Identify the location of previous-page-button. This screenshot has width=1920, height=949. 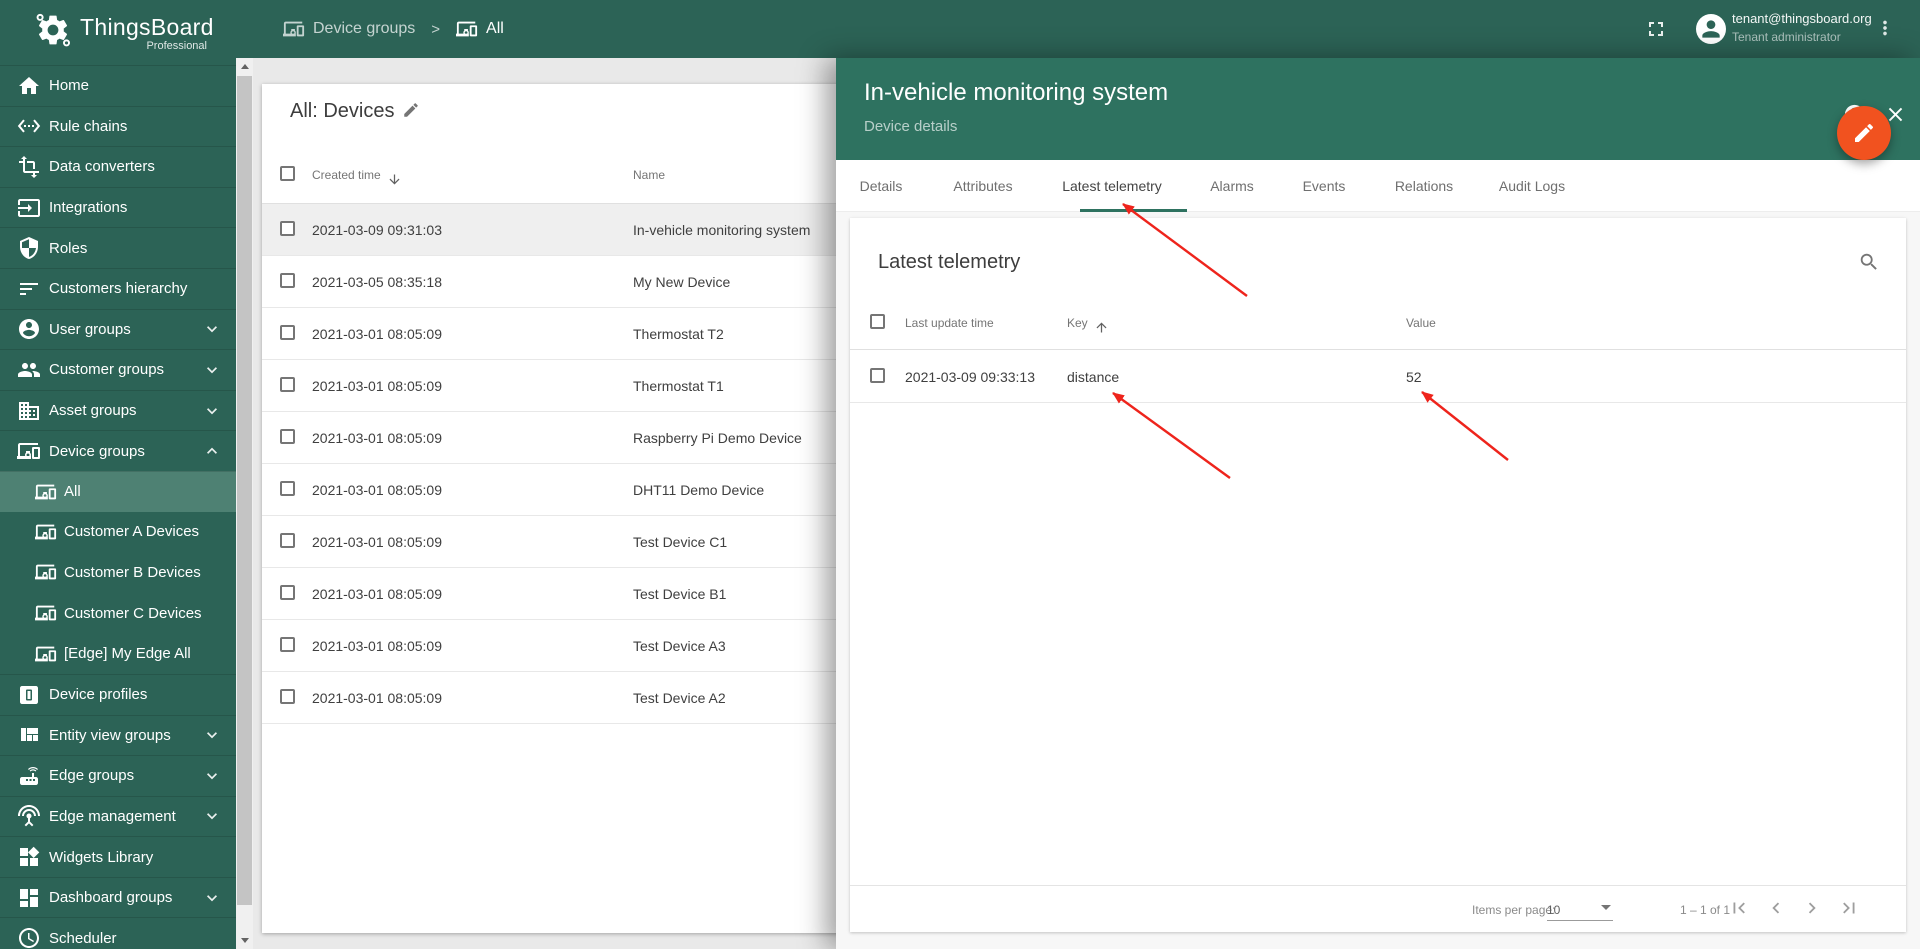
(1776, 908).